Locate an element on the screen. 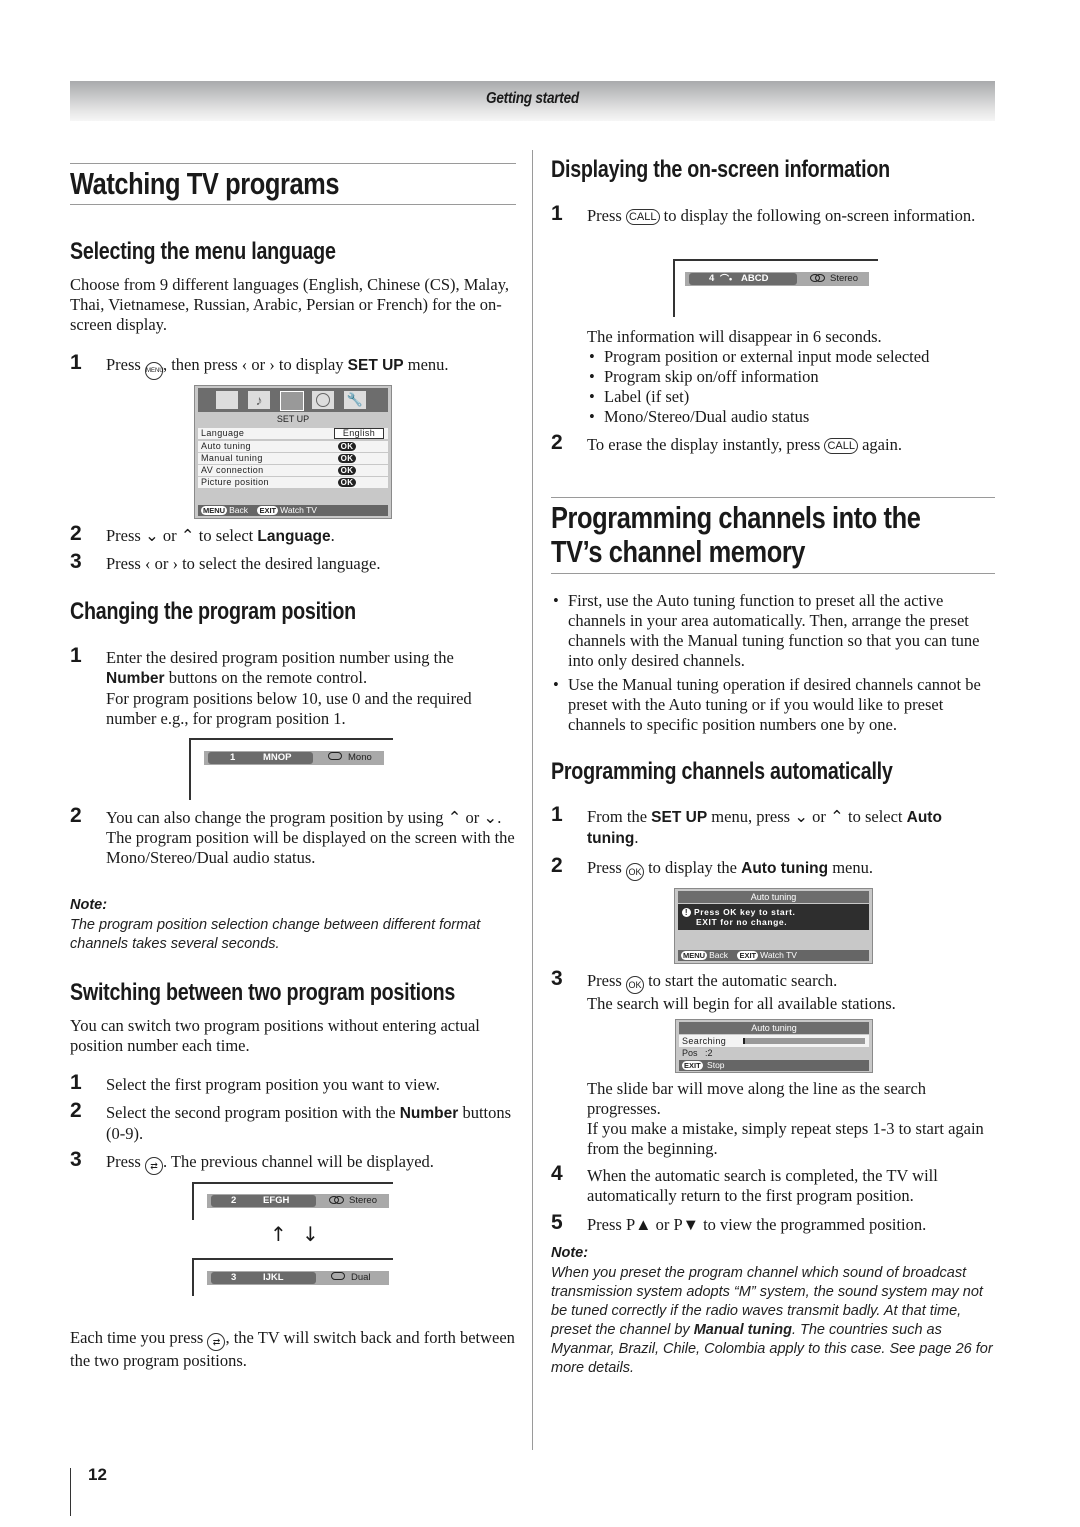 This screenshot has height=1527, width=1080. osd-audio: Stereo is located at coordinates (844, 278).